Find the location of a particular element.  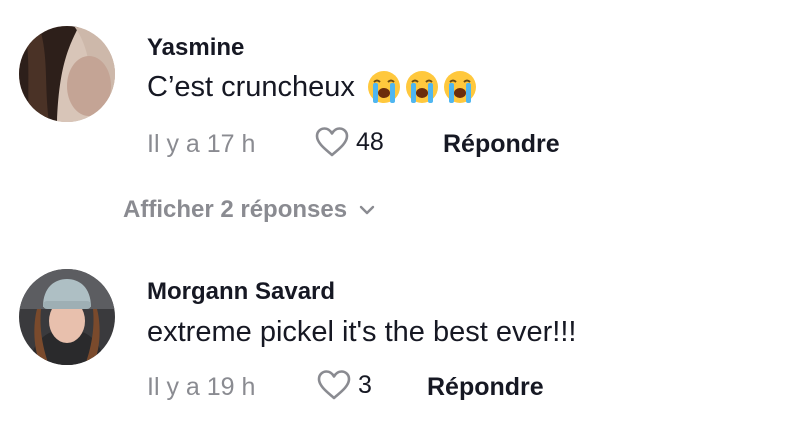

like-button: 48 is located at coordinates (349, 142).